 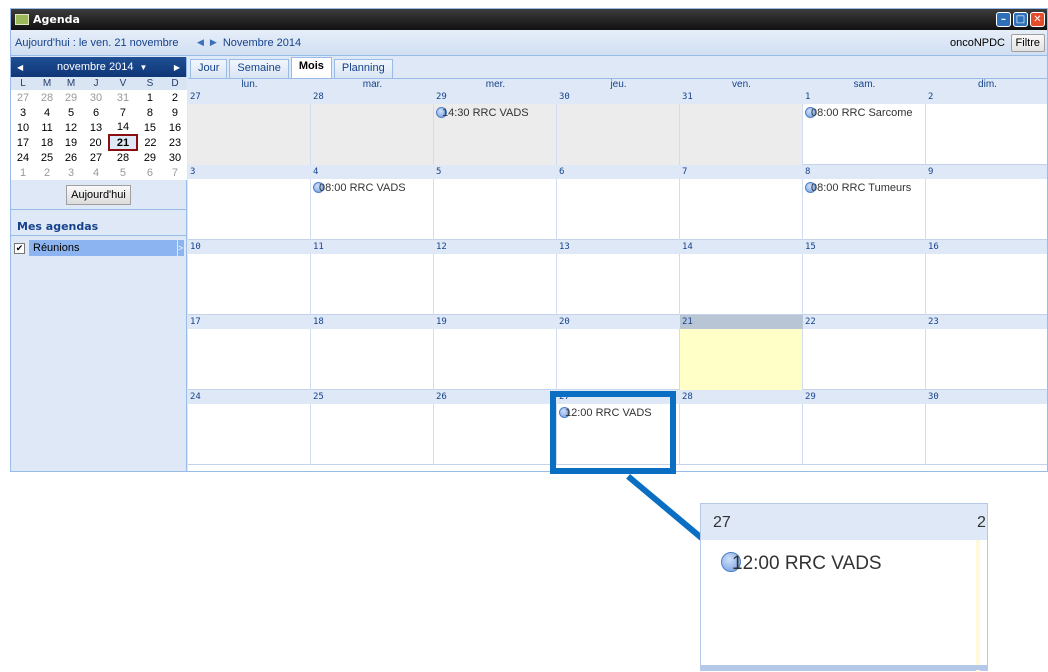 I want to click on day-number: 3, so click(x=249, y=172).